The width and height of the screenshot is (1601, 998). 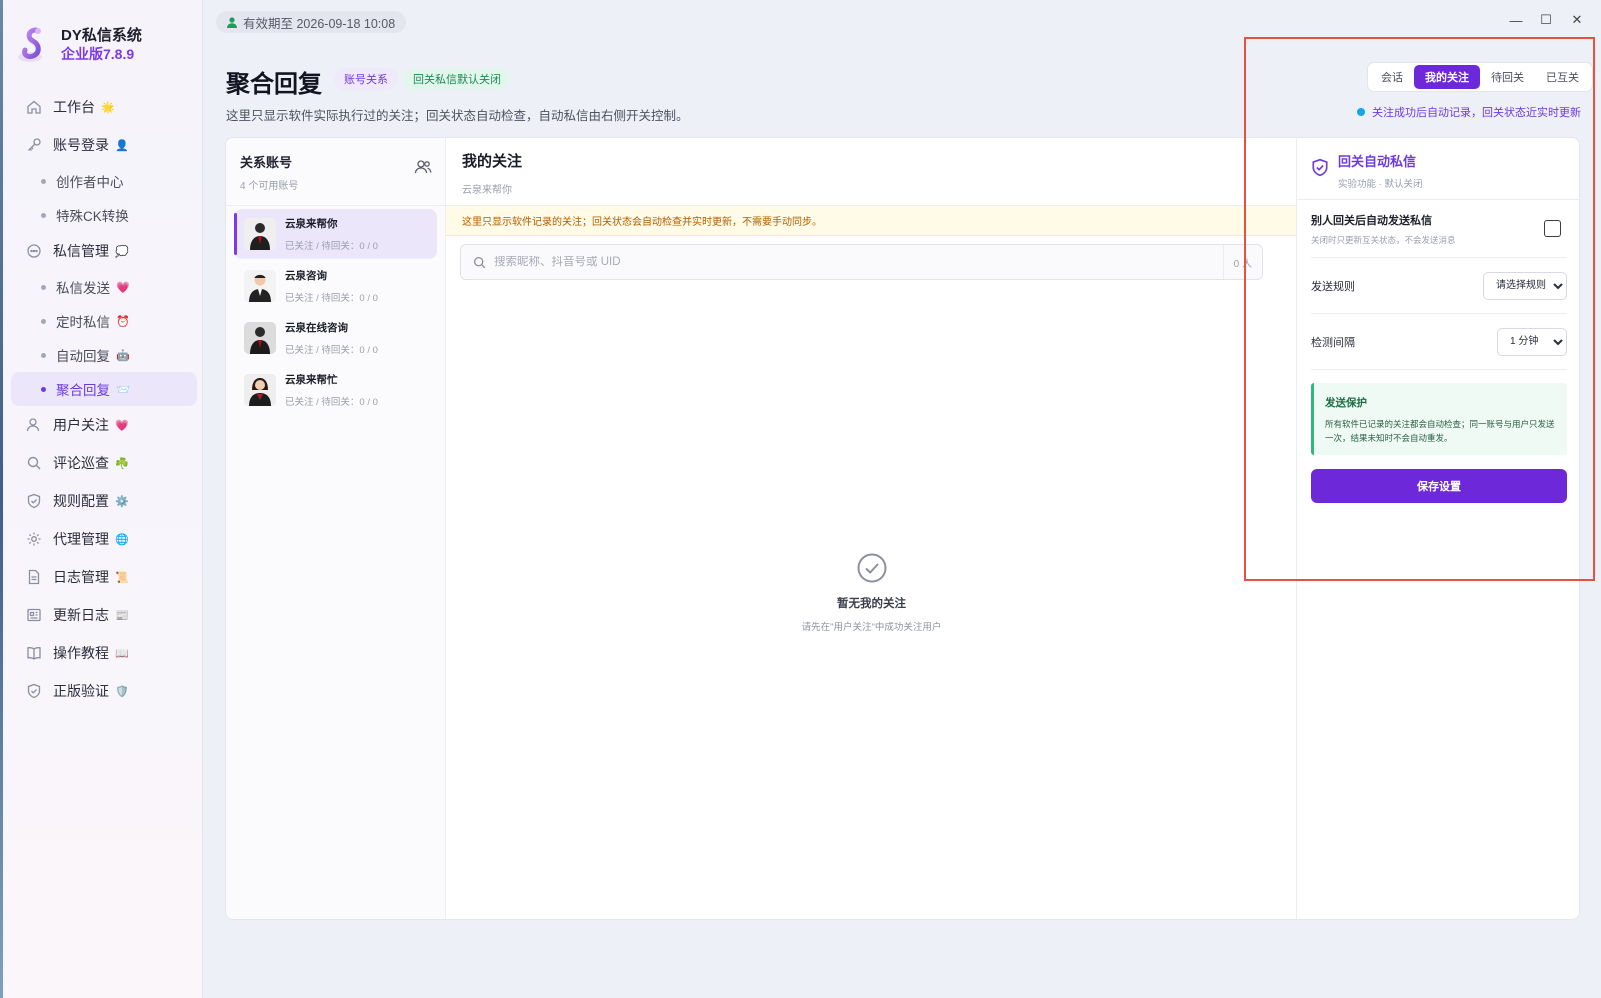 I want to click on auto-dm-toggle-row: 别人回关后自动发送私信 关闭时只更新互关状态，不会发送消息, so click(x=1439, y=229).